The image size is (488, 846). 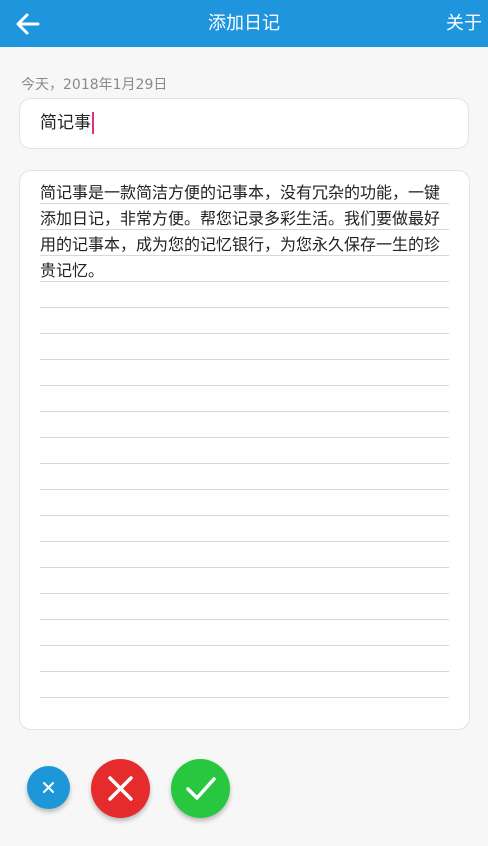 I want to click on check-icon, so click(x=201, y=788).